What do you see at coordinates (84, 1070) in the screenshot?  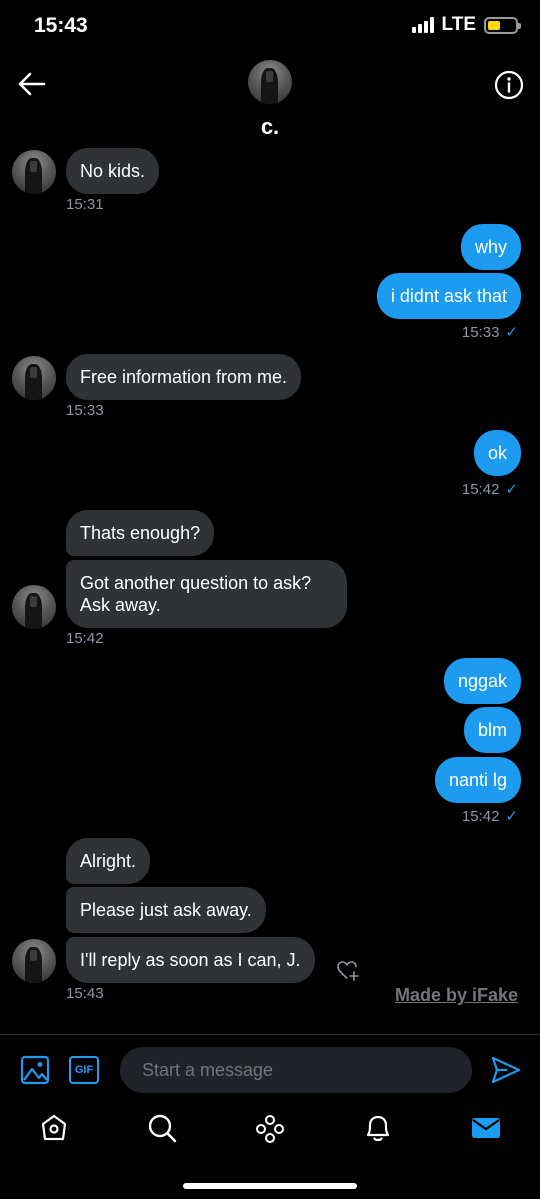 I see `gif-icon: GIF` at bounding box center [84, 1070].